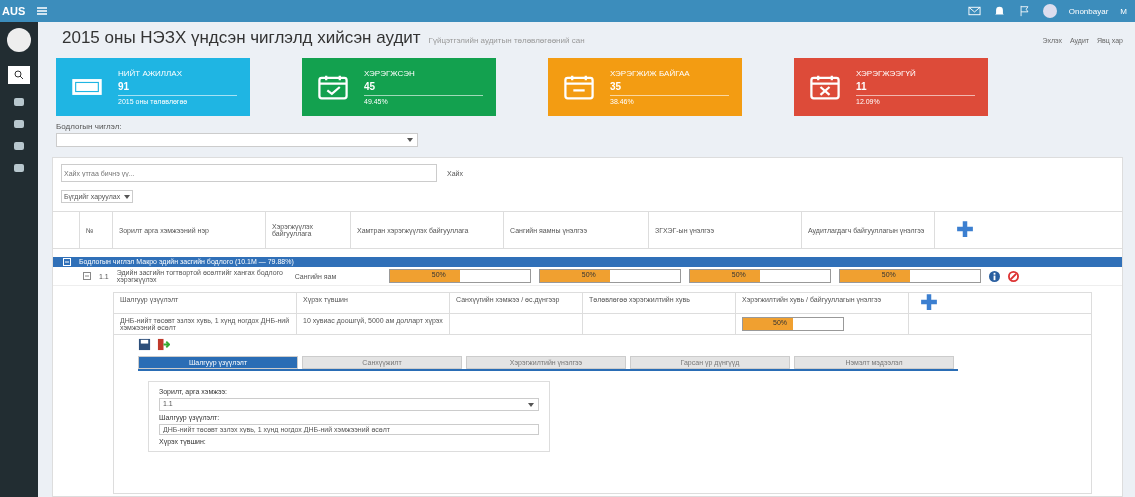 The height and width of the screenshot is (497, 1135). Describe the element at coordinates (241, 38) in the screenshot. I see `page-title: 2015 оны НЭЗХ үндсэн чиглэлд хийсэн аудит` at that location.